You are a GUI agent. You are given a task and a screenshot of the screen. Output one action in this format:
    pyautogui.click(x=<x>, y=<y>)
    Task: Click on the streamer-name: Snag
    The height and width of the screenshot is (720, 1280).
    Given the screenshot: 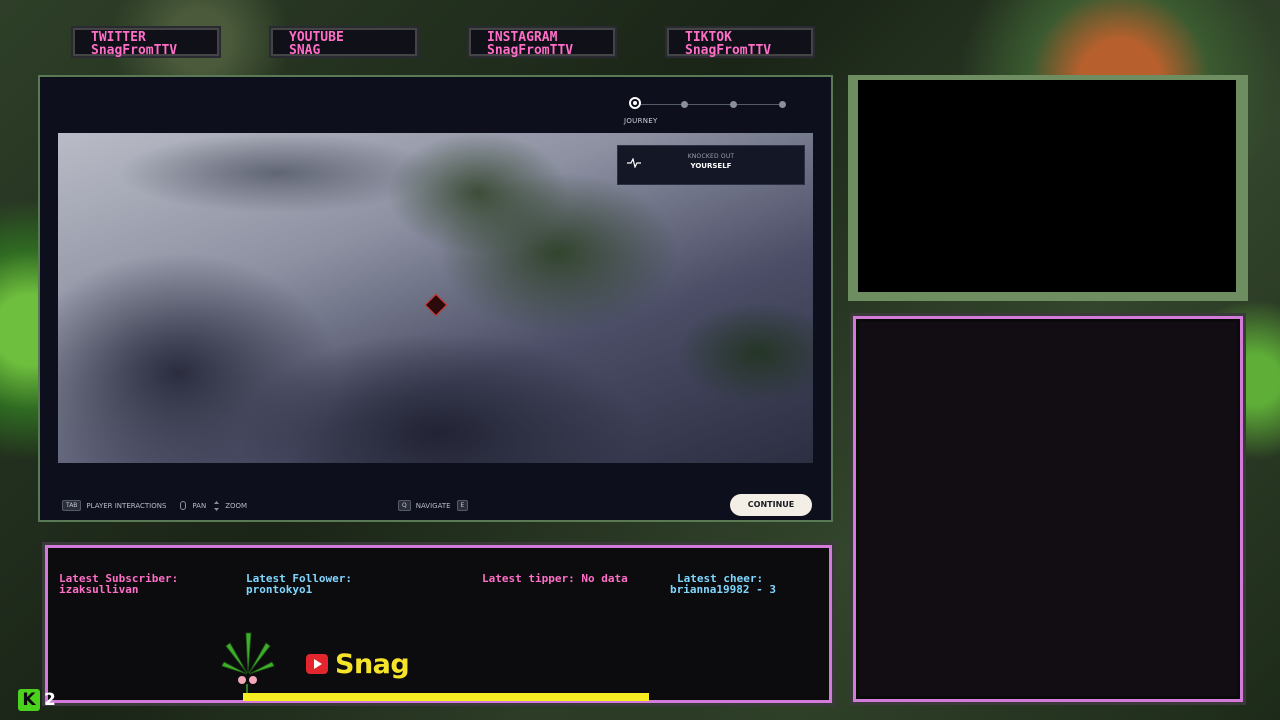 What is the action you would take?
    pyautogui.click(x=372, y=664)
    